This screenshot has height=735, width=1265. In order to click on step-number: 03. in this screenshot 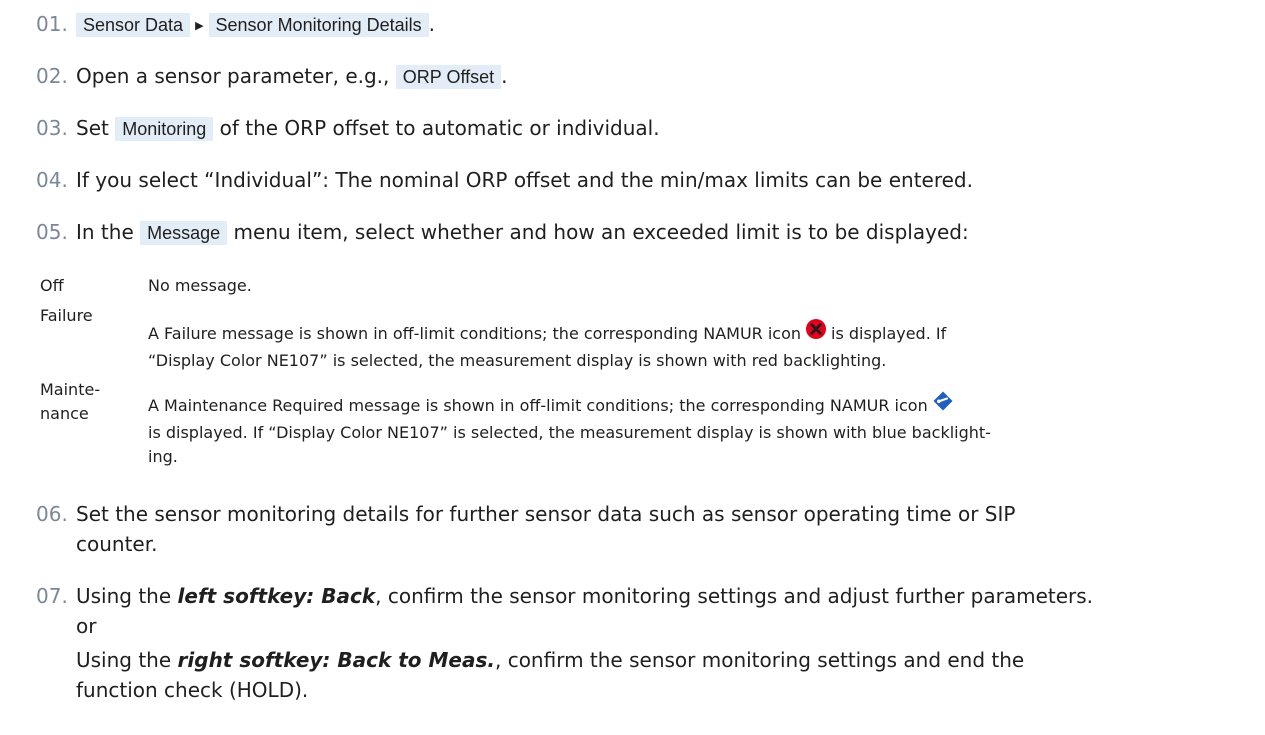, I will do `click(52, 128)`.